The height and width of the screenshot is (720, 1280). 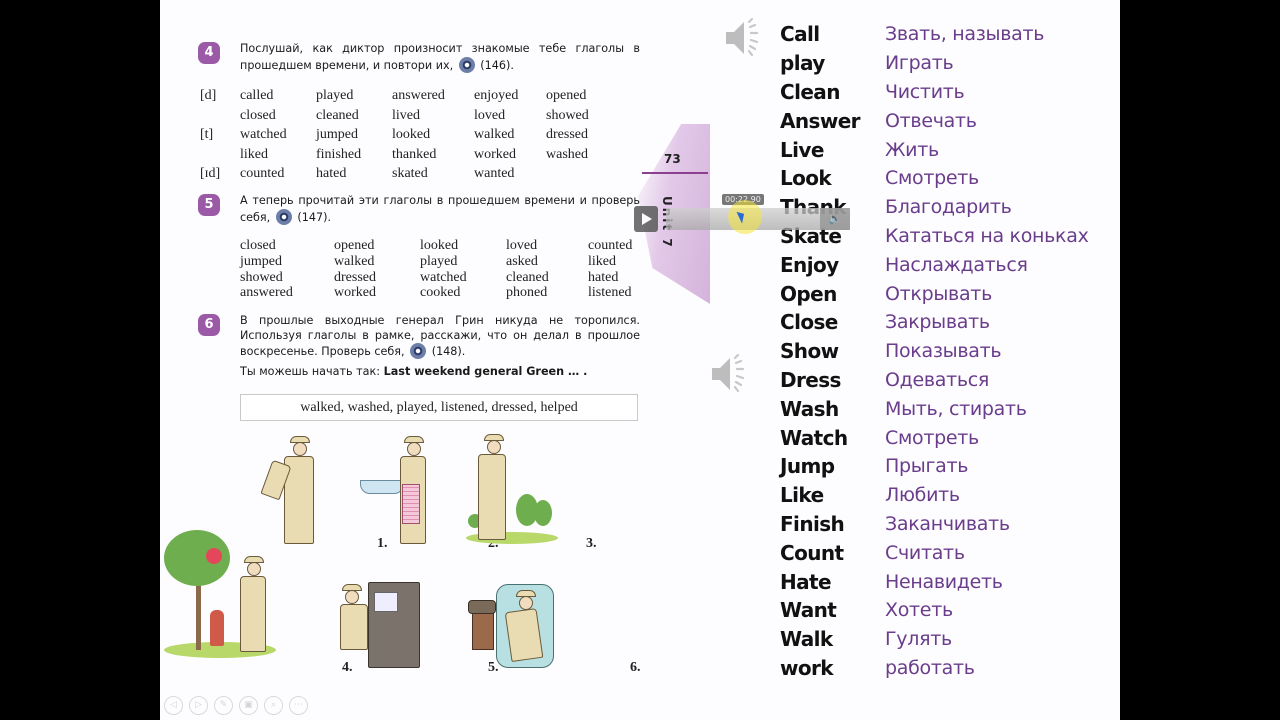 I want to click on vocab-russian-translation: Открывать, so click(x=938, y=293).